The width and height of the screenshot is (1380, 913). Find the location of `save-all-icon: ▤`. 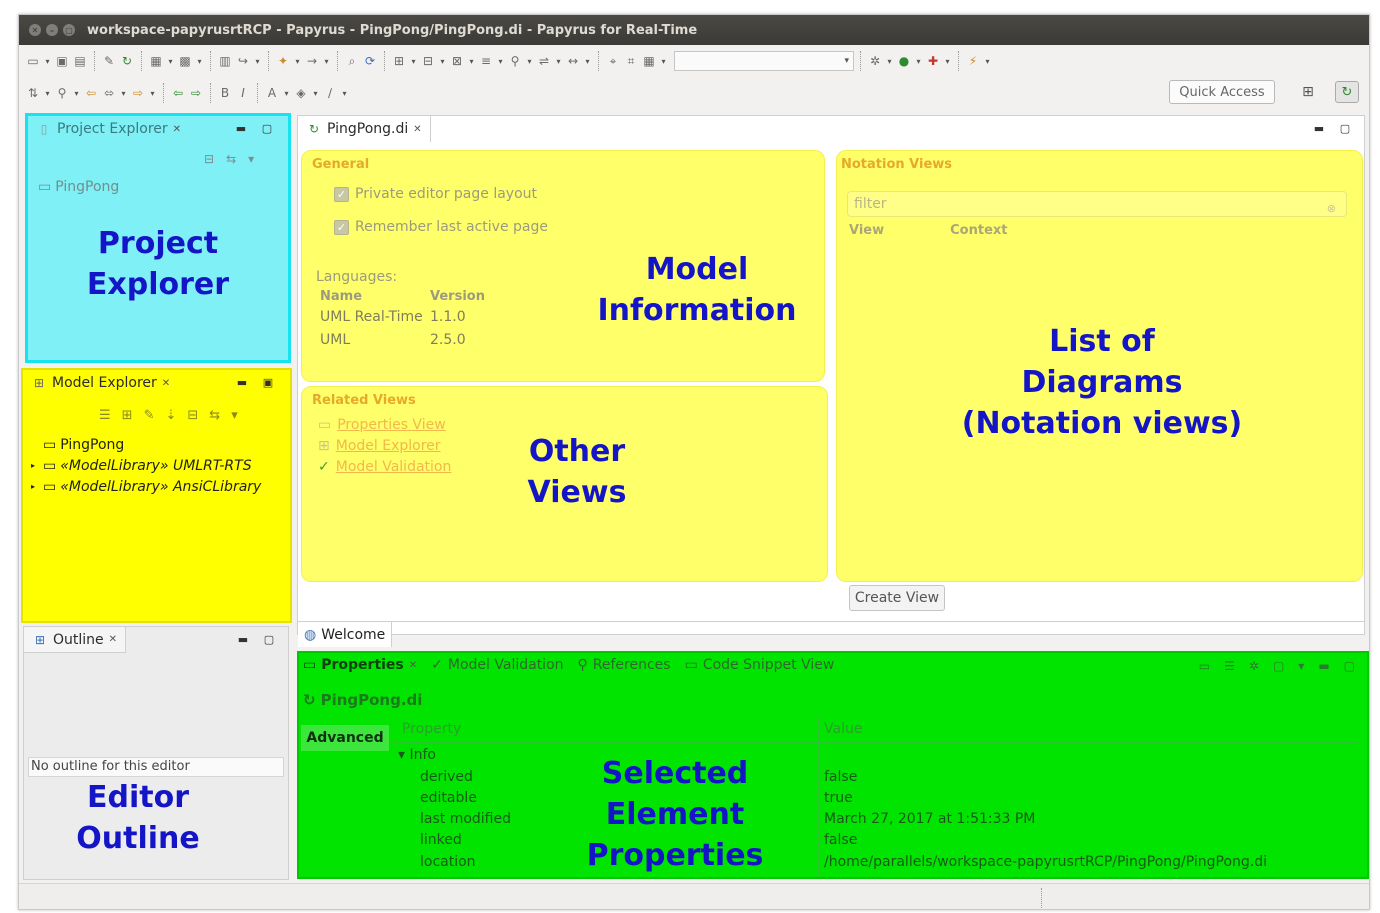

save-all-icon: ▤ is located at coordinates (80, 61).